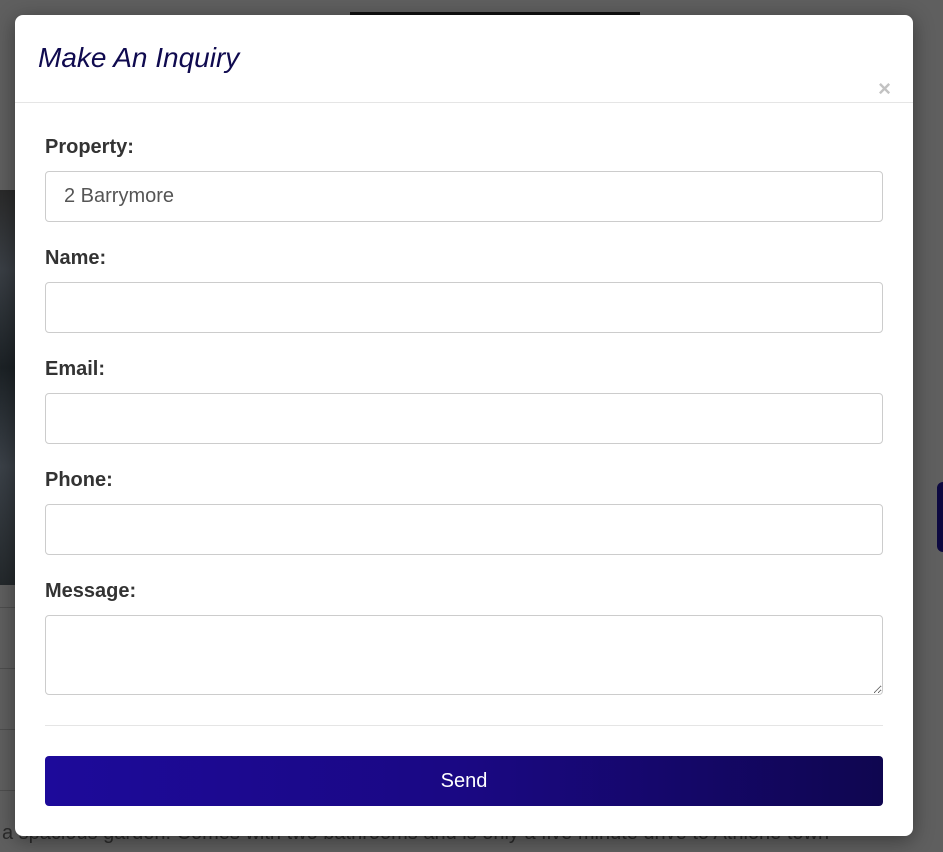  What do you see at coordinates (79, 480) in the screenshot?
I see `phone-label: Phone:` at bounding box center [79, 480].